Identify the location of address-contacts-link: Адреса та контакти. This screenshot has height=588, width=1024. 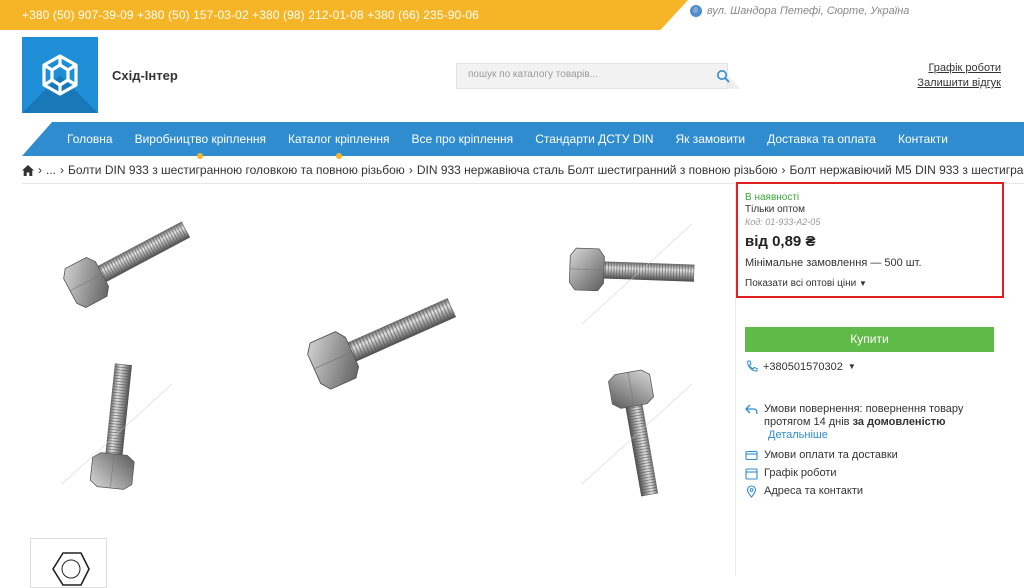
(821, 491).